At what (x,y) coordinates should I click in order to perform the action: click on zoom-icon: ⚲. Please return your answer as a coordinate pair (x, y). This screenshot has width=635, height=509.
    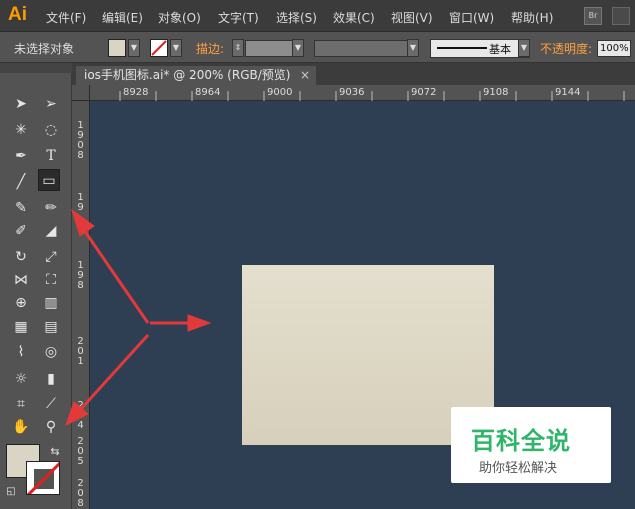
    Looking at the image, I should click on (51, 427).